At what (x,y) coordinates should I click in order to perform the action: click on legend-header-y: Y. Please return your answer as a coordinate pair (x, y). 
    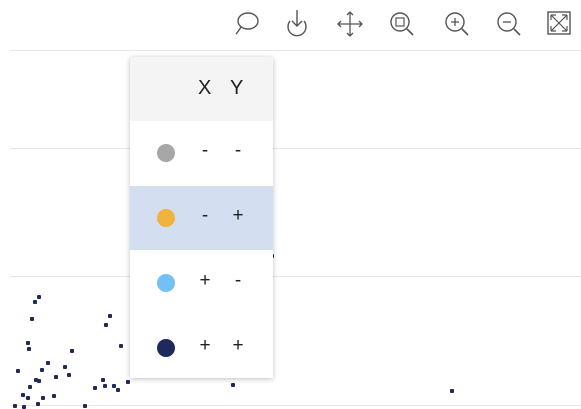
    Looking at the image, I should click on (237, 88).